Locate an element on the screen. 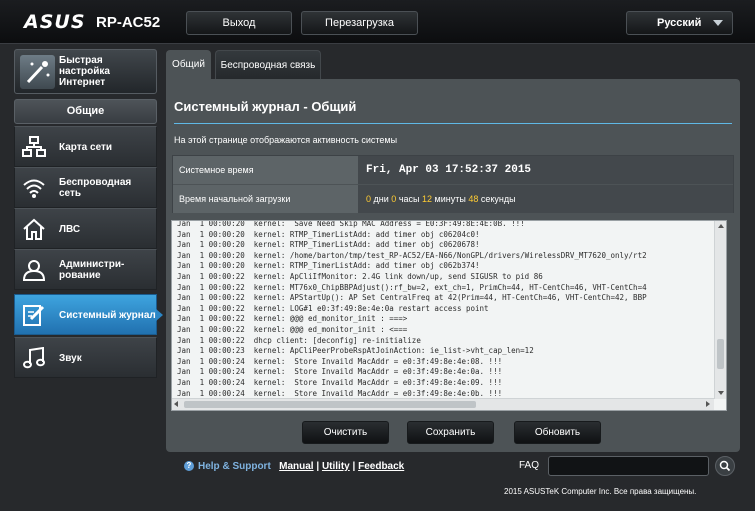 Image resolution: width=755 pixels, height=511 pixels. system-log-icon is located at coordinates (34, 315).